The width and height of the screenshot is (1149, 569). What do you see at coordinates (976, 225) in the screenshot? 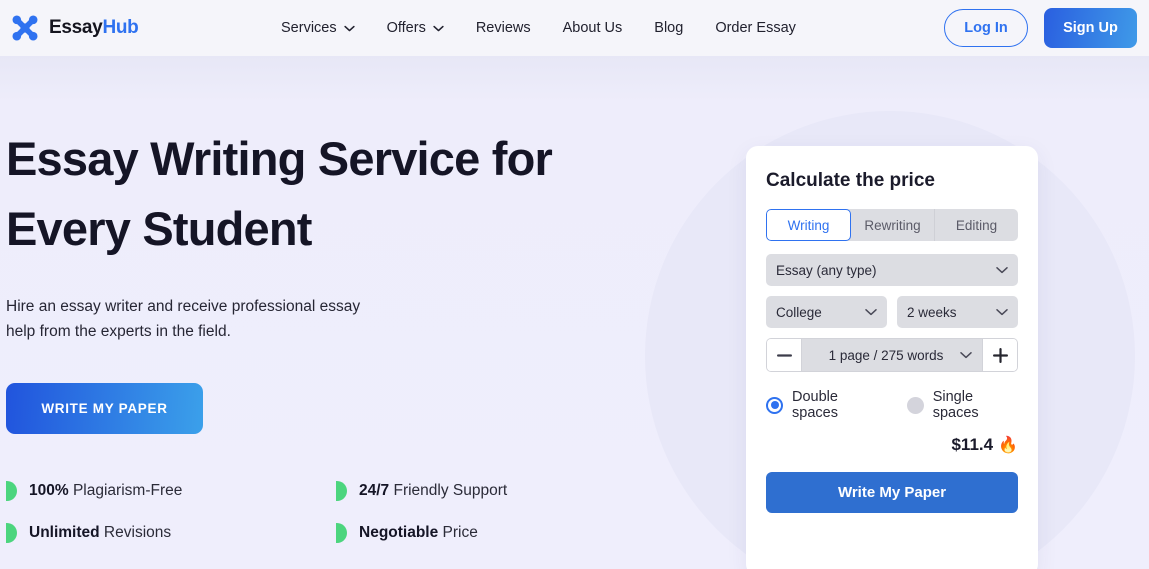
I see `tab-editing: Editing` at bounding box center [976, 225].